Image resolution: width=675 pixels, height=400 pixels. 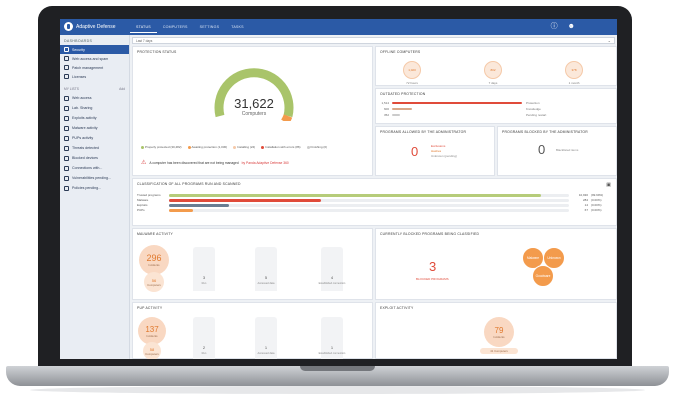 I want to click on malware-small-sub: Computers, so click(x=154, y=284).